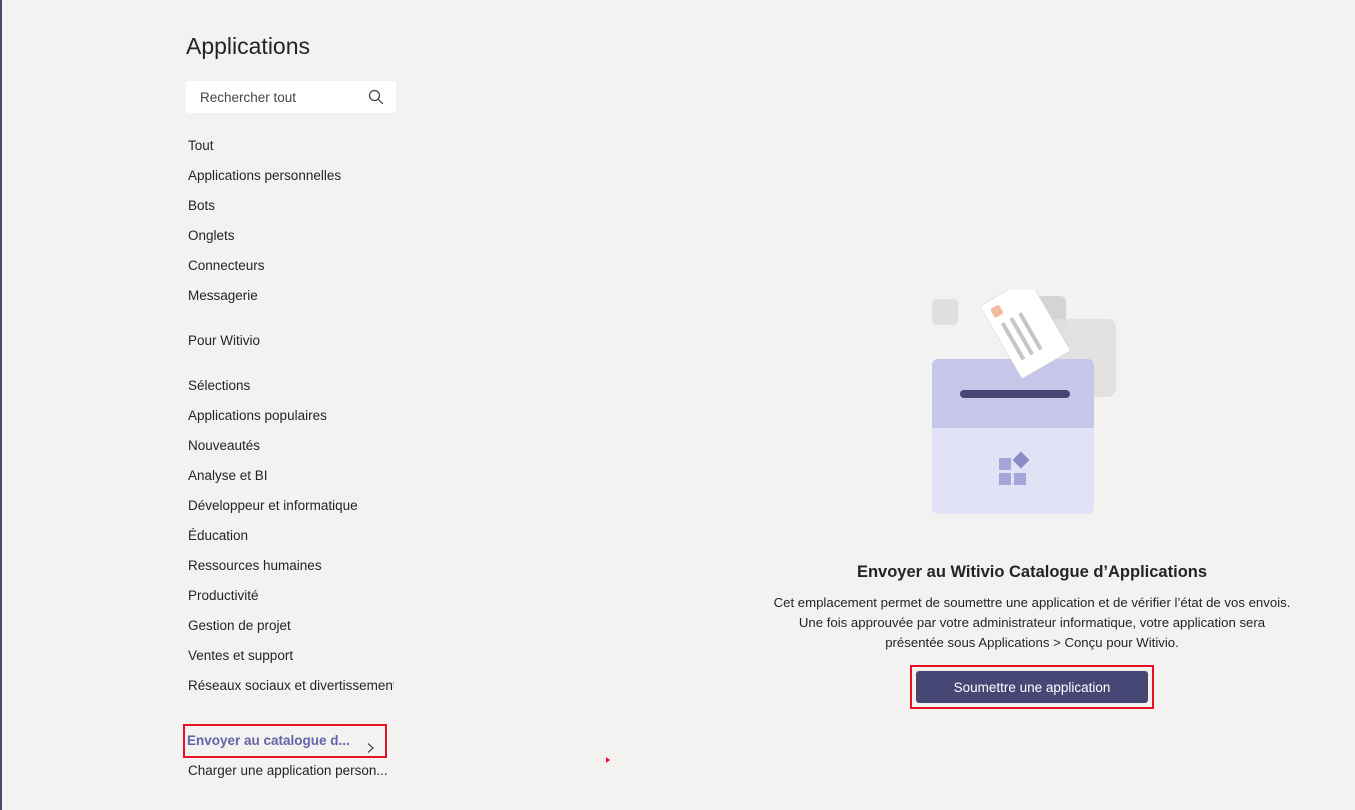 The width and height of the screenshot is (1355, 810). I want to click on nav-group-org: Pour Witivio, so click(293, 341).